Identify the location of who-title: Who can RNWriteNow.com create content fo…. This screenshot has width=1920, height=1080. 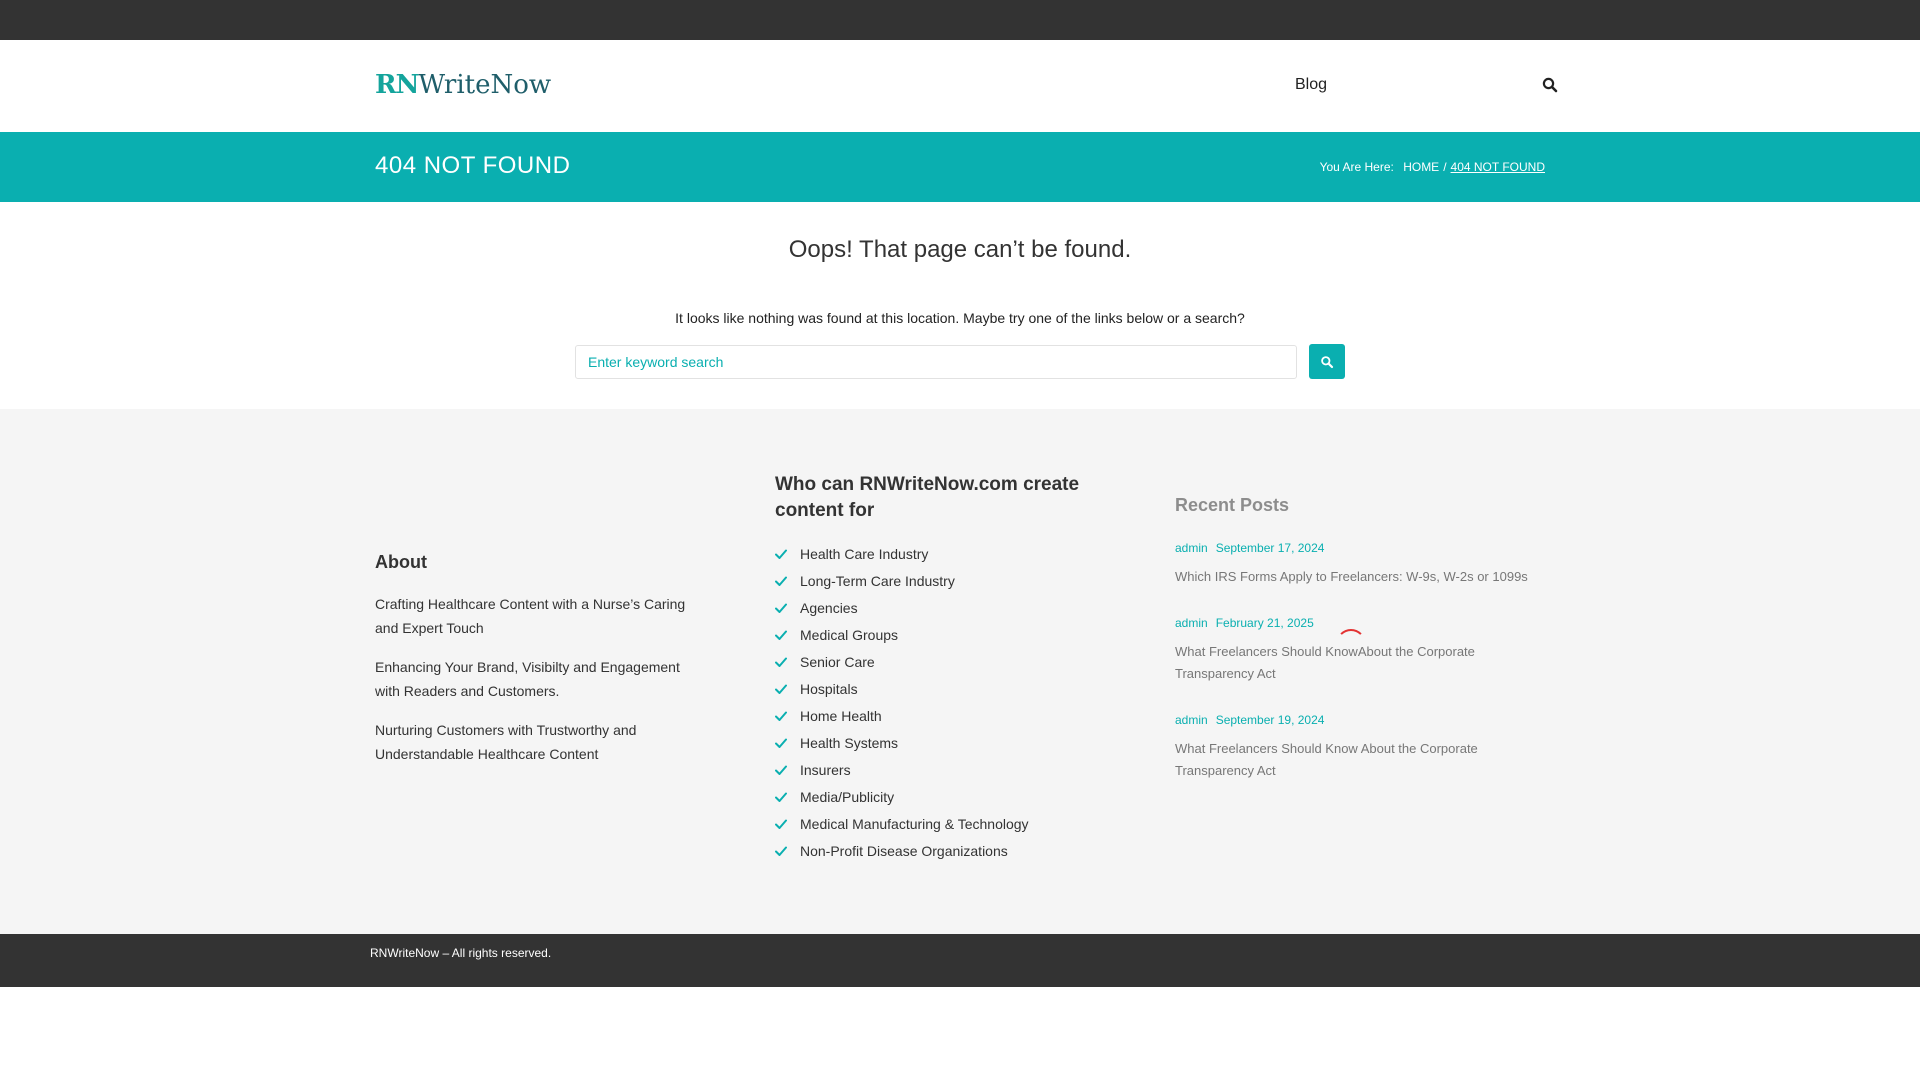
(927, 497).